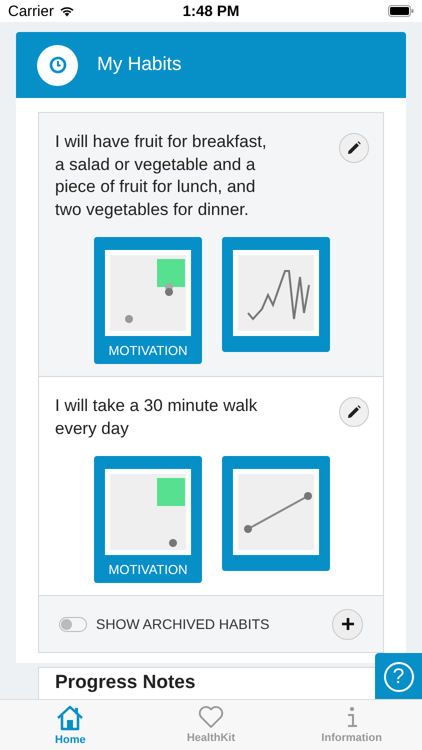 This screenshot has width=422, height=750. I want to click on tab-item: Information, so click(351, 725).